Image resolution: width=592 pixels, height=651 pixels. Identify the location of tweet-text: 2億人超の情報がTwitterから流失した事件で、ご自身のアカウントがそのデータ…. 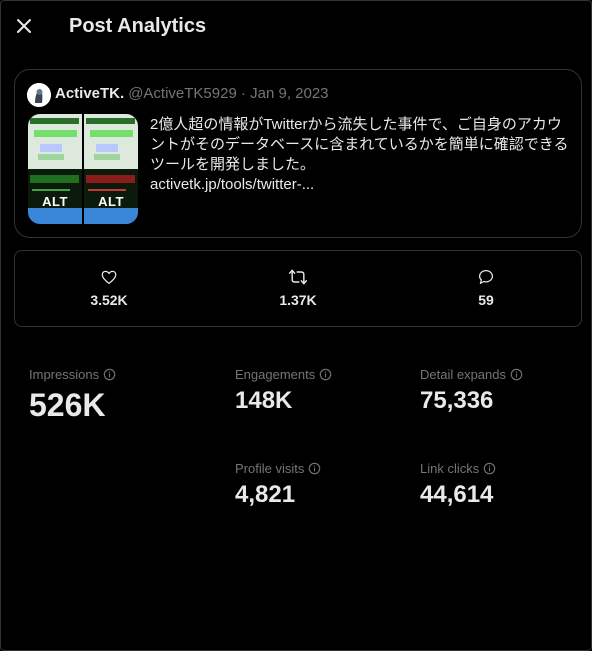
(360, 155).